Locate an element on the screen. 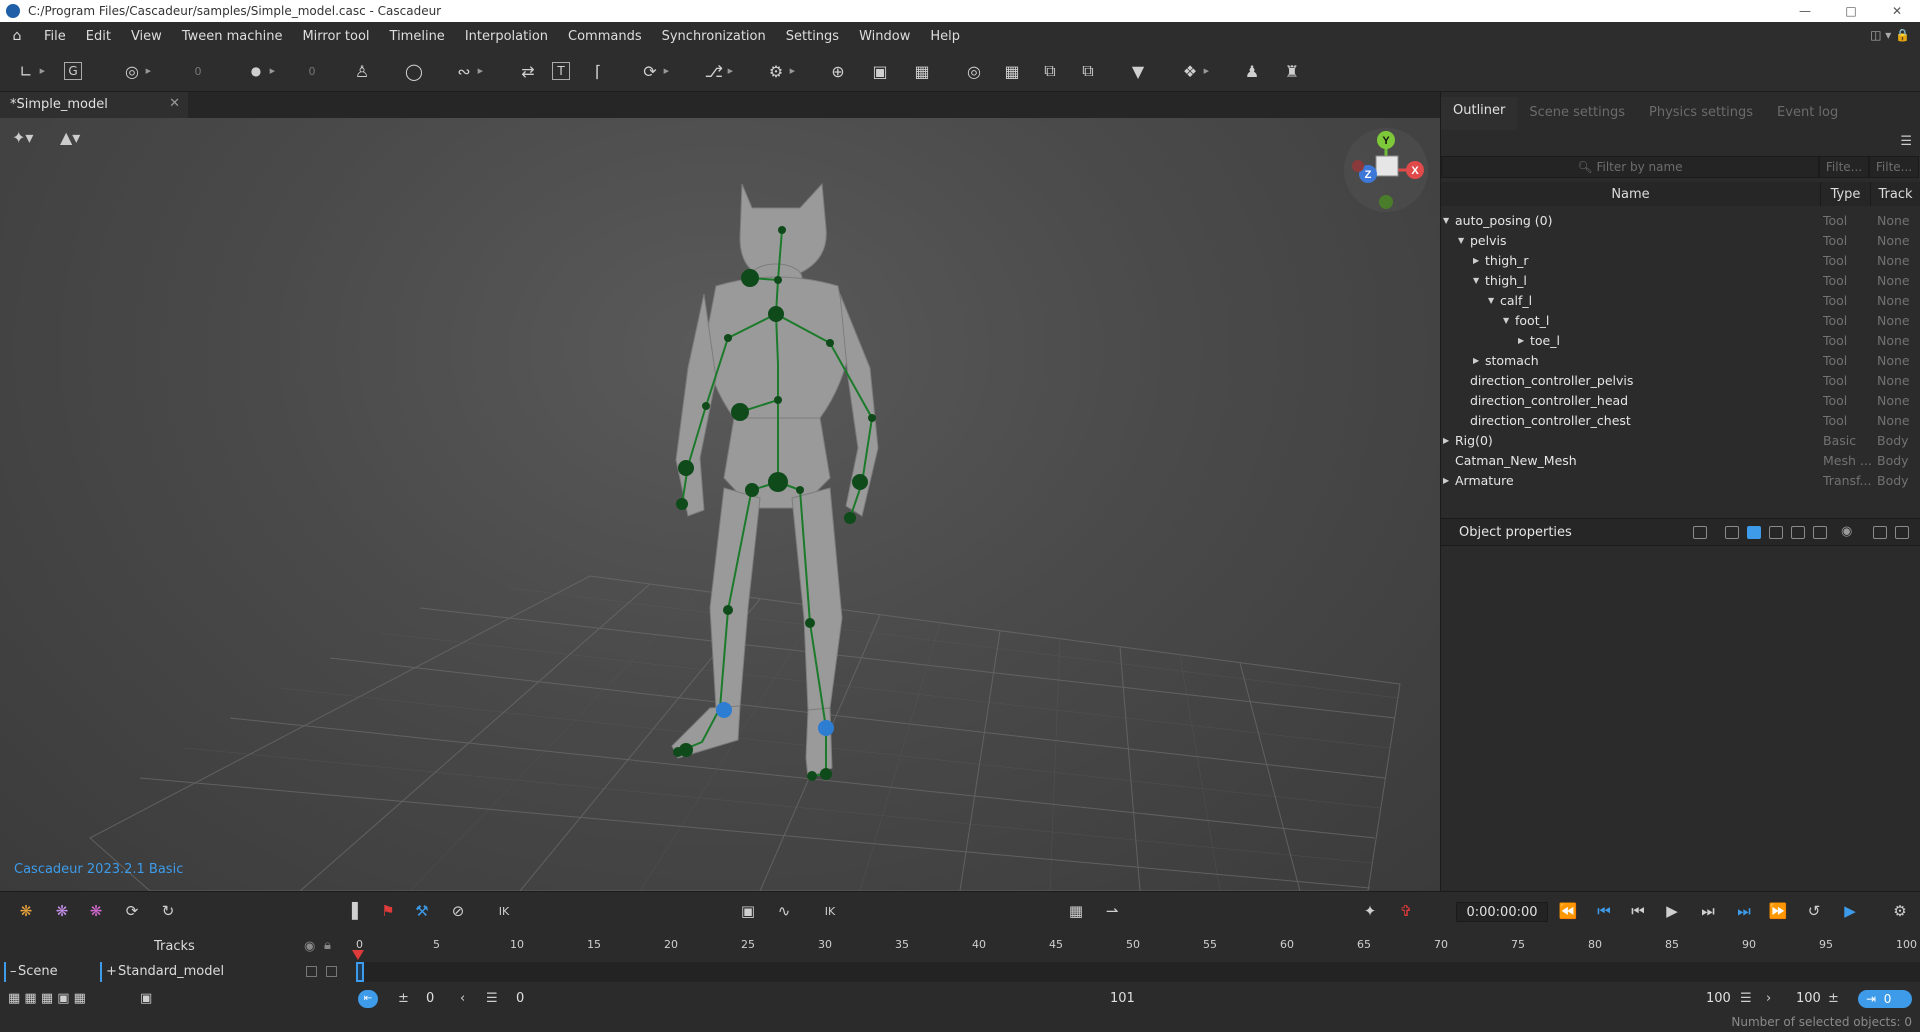  marker-icon: ✞ is located at coordinates (1406, 911).